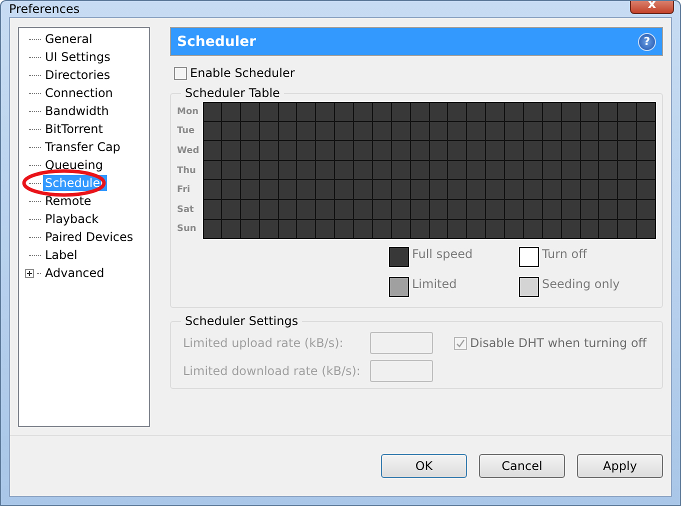 The image size is (681, 506). I want to click on field-label: Limited upload rate (kB/s):, so click(263, 343).